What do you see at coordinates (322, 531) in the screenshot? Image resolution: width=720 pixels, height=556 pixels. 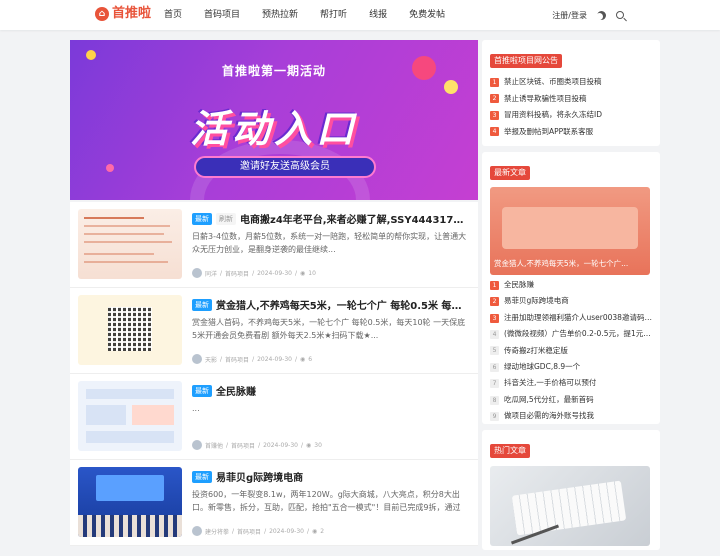 I see `post-views: 2` at bounding box center [322, 531].